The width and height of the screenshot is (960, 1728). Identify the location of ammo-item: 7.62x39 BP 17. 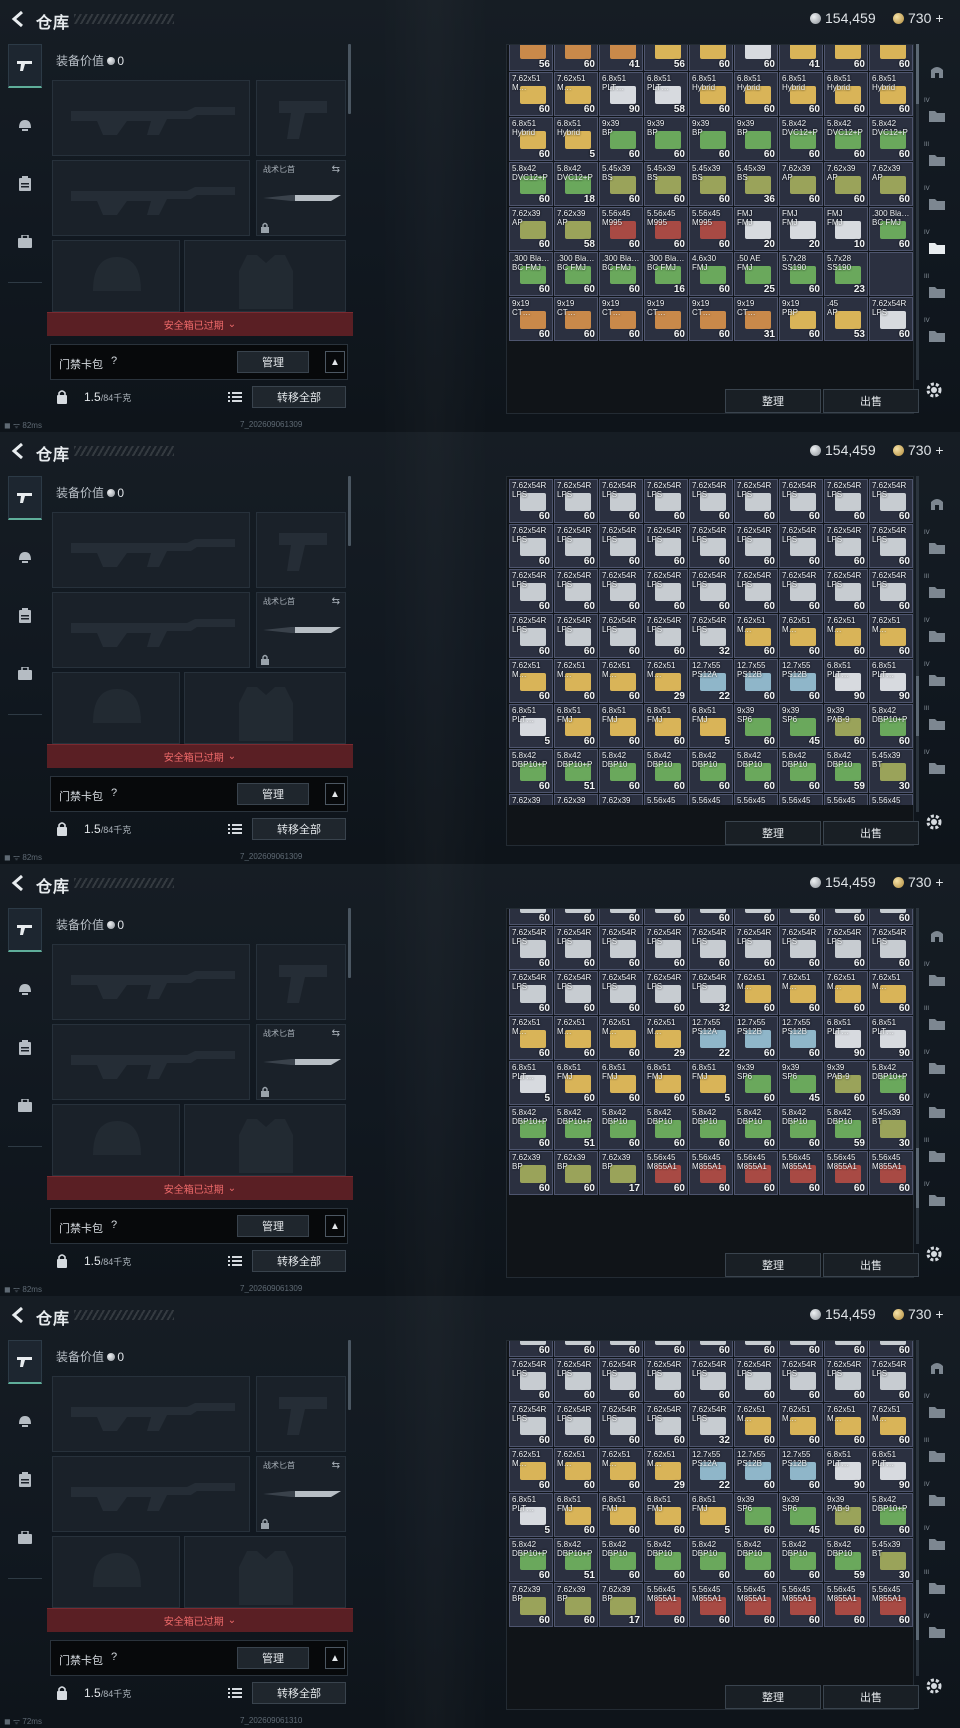
(621, 1173).